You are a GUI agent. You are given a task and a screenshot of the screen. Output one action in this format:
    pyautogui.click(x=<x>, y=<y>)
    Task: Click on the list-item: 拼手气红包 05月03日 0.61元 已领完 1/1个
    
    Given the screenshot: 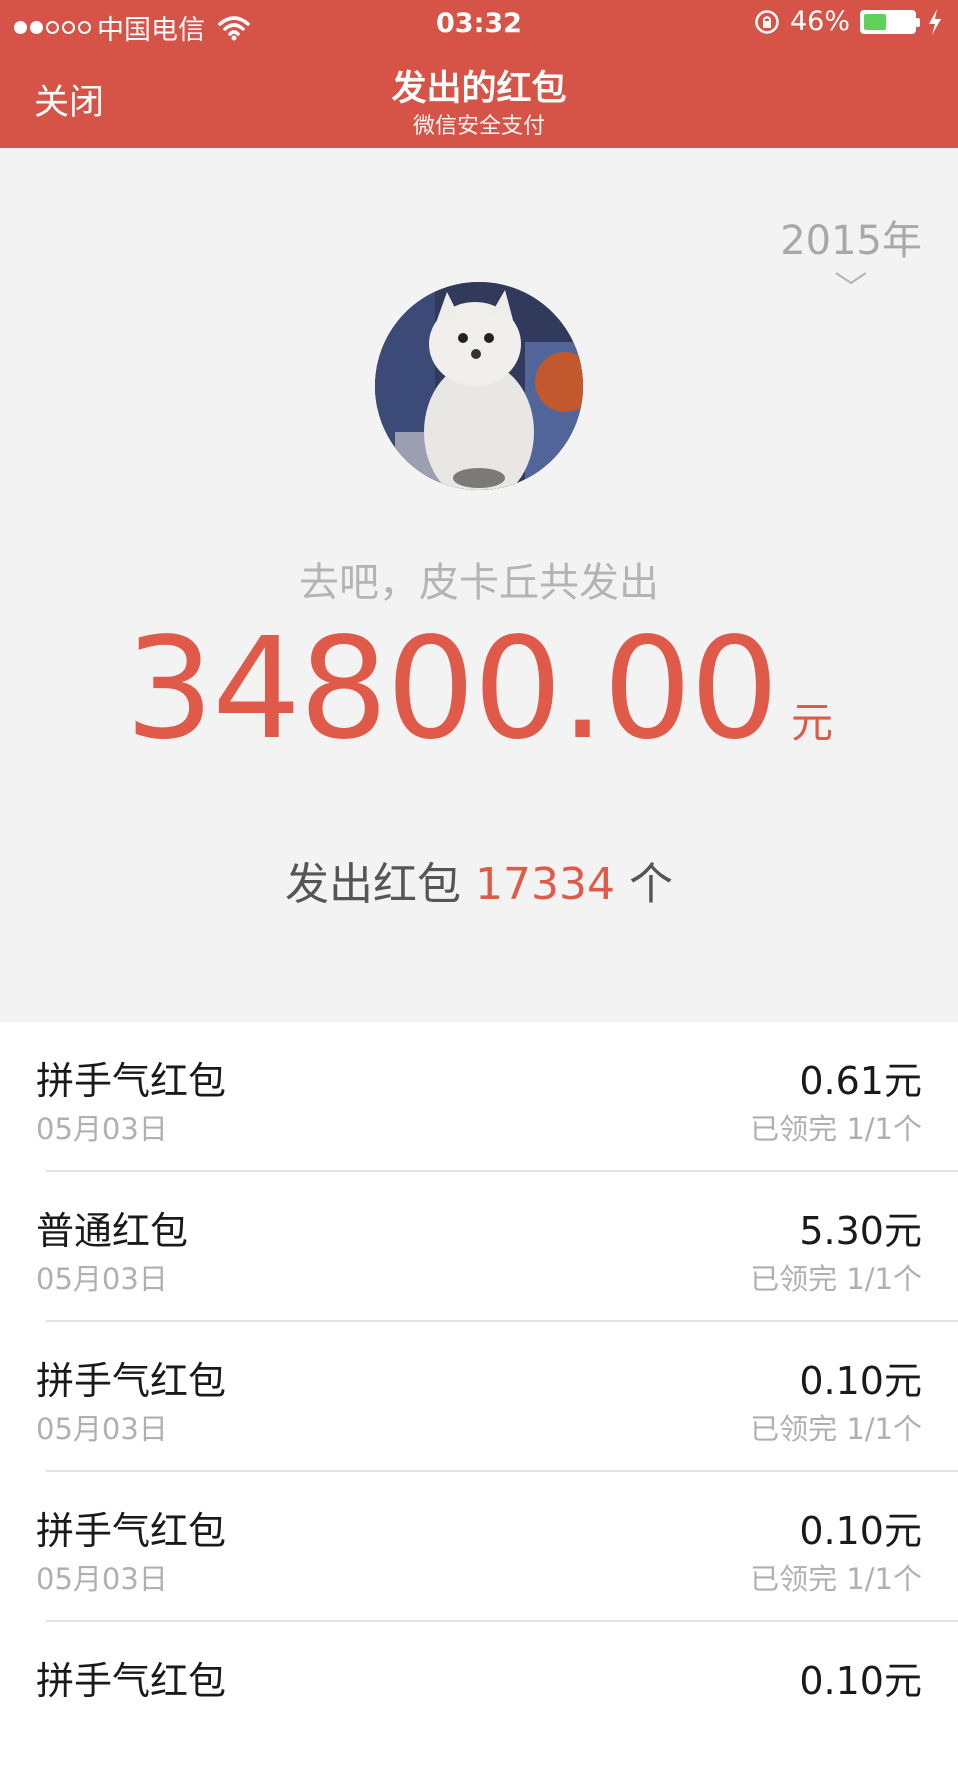 What is the action you would take?
    pyautogui.click(x=479, y=1097)
    